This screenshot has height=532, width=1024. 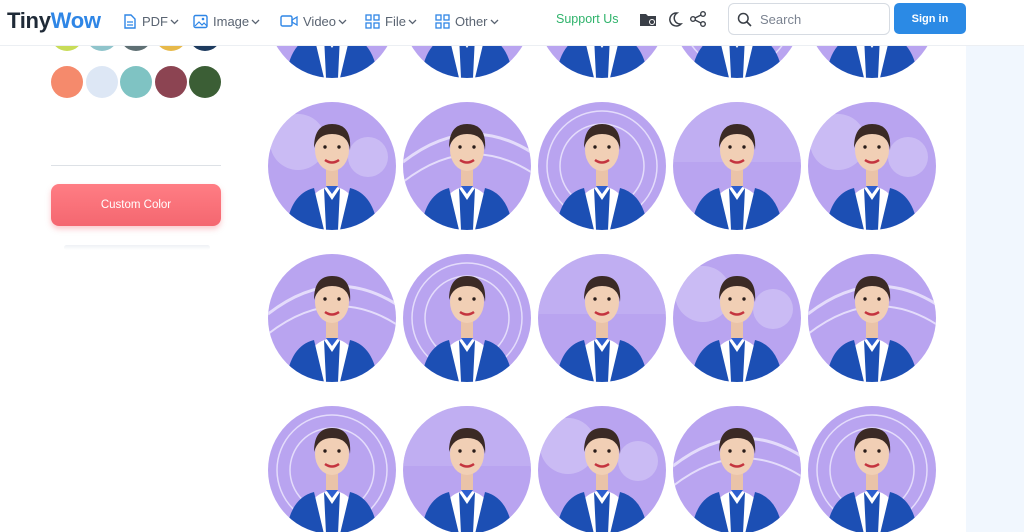 What do you see at coordinates (744, 19) in the screenshot?
I see `search-icon` at bounding box center [744, 19].